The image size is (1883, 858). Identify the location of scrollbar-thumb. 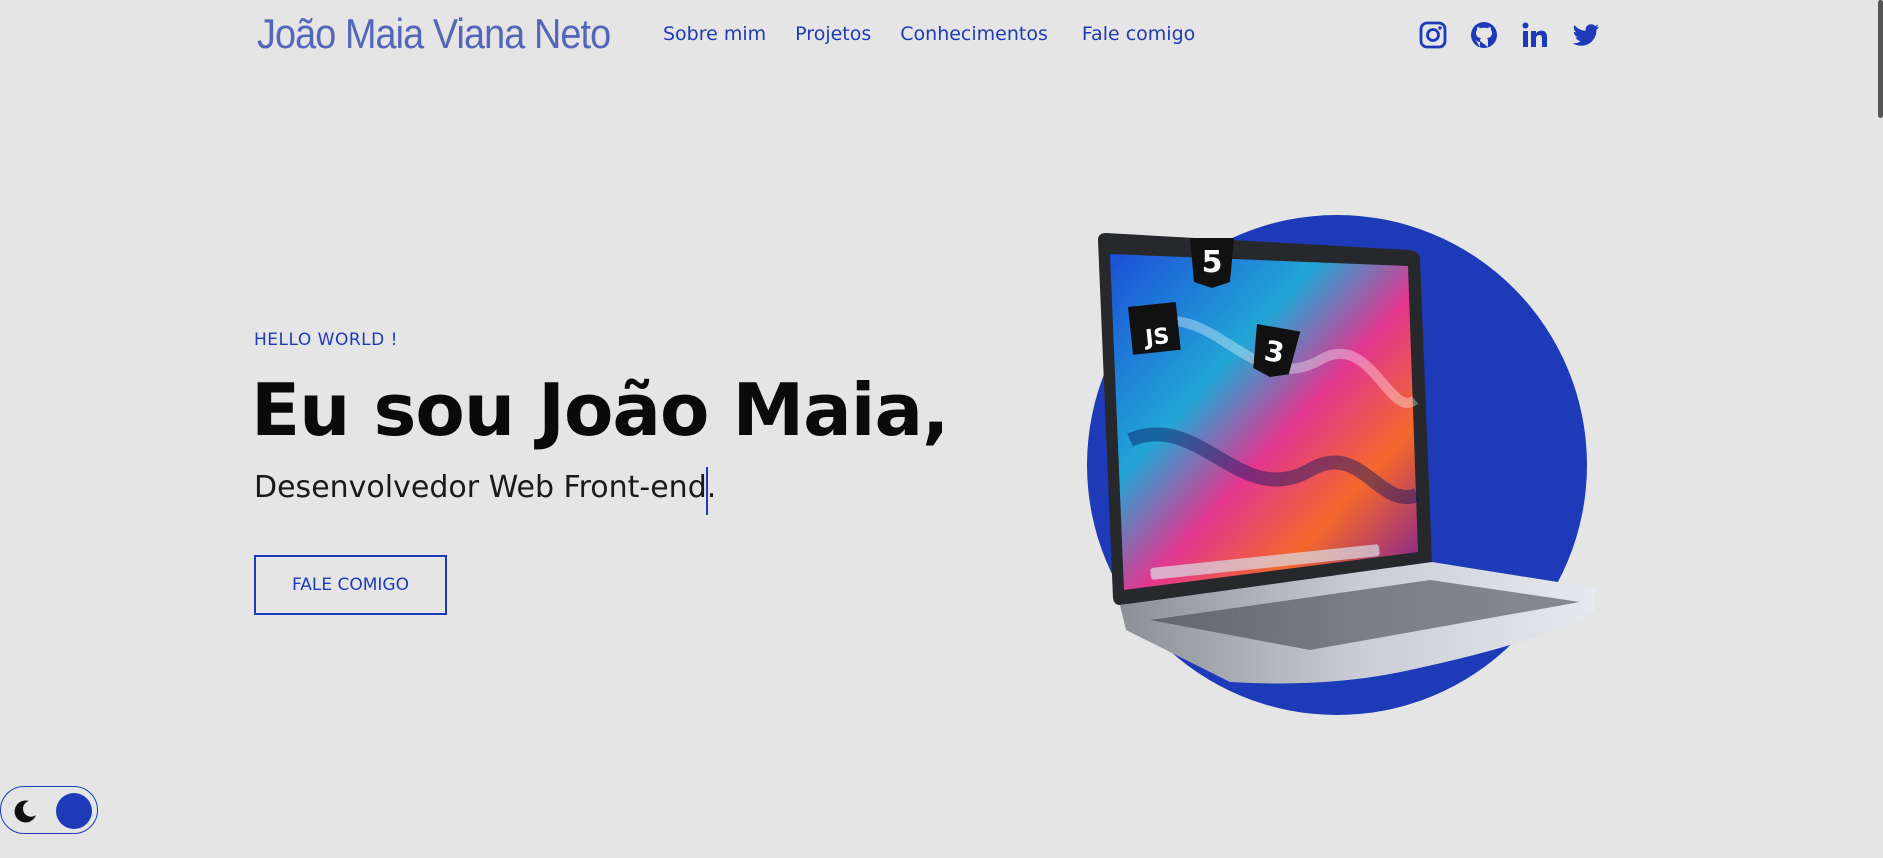
(1880, 59).